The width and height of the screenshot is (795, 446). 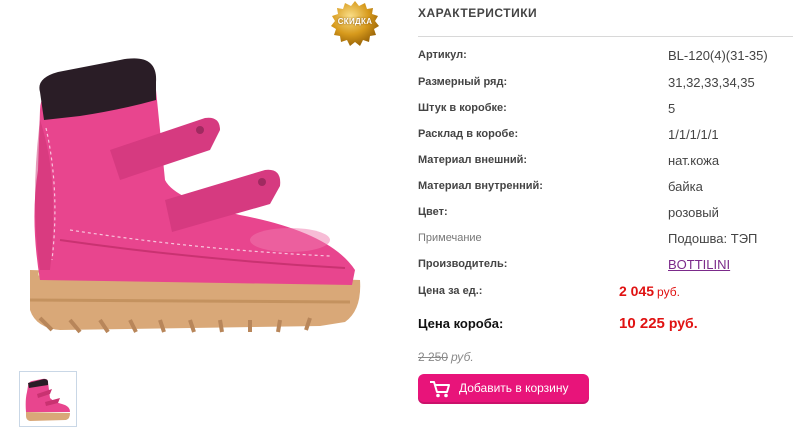 What do you see at coordinates (693, 134) in the screenshot?
I see `spec-value: 1/1/1/1/1` at bounding box center [693, 134].